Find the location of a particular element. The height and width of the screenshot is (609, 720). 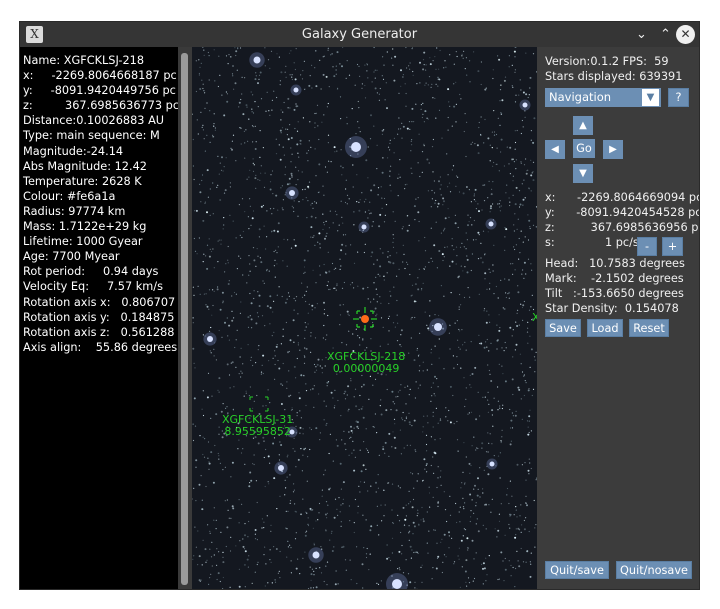

coord-y-text: y: -8091.9420454528 pc is located at coordinates (622, 212).